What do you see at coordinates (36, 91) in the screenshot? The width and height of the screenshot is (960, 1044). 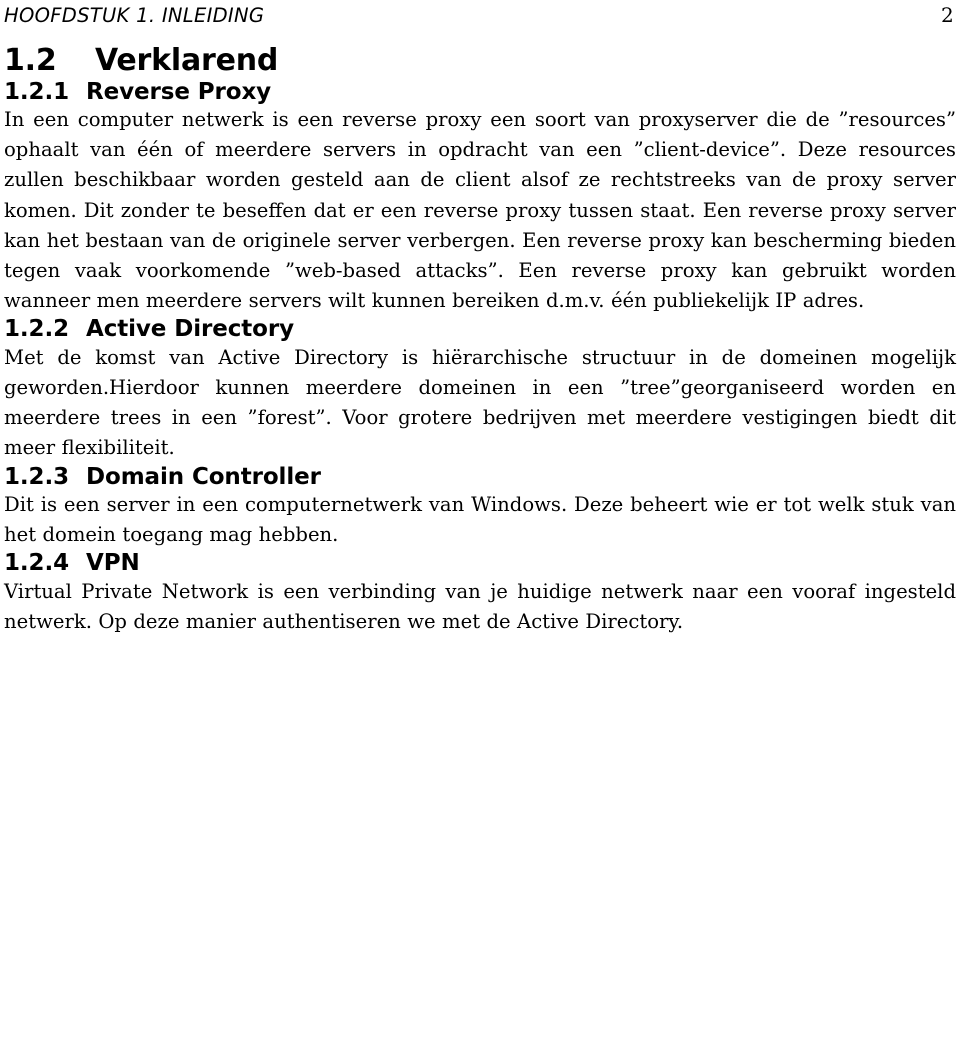 I see `subsection-number: 1.2.1` at bounding box center [36, 91].